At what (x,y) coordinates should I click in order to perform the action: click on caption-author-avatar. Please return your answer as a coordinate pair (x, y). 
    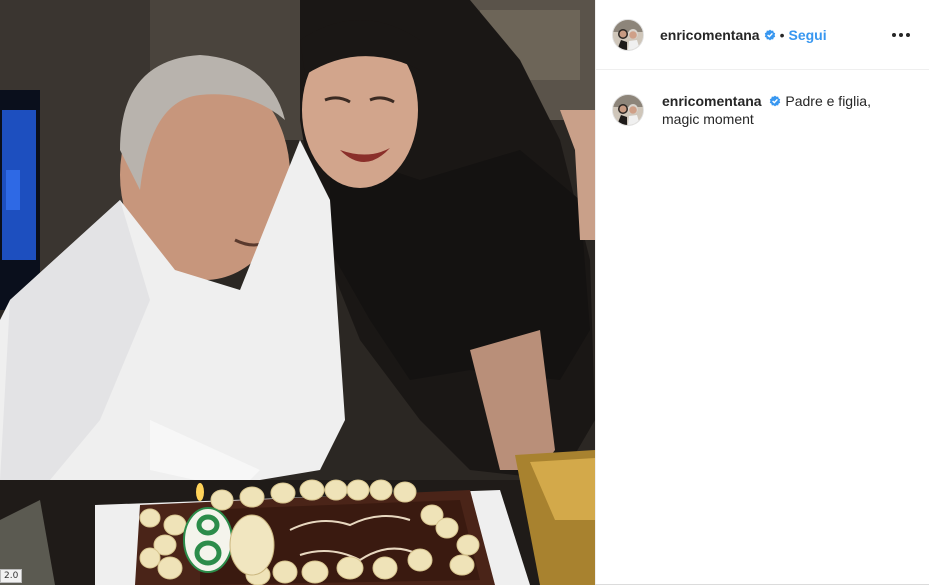
    Looking at the image, I should click on (628, 110).